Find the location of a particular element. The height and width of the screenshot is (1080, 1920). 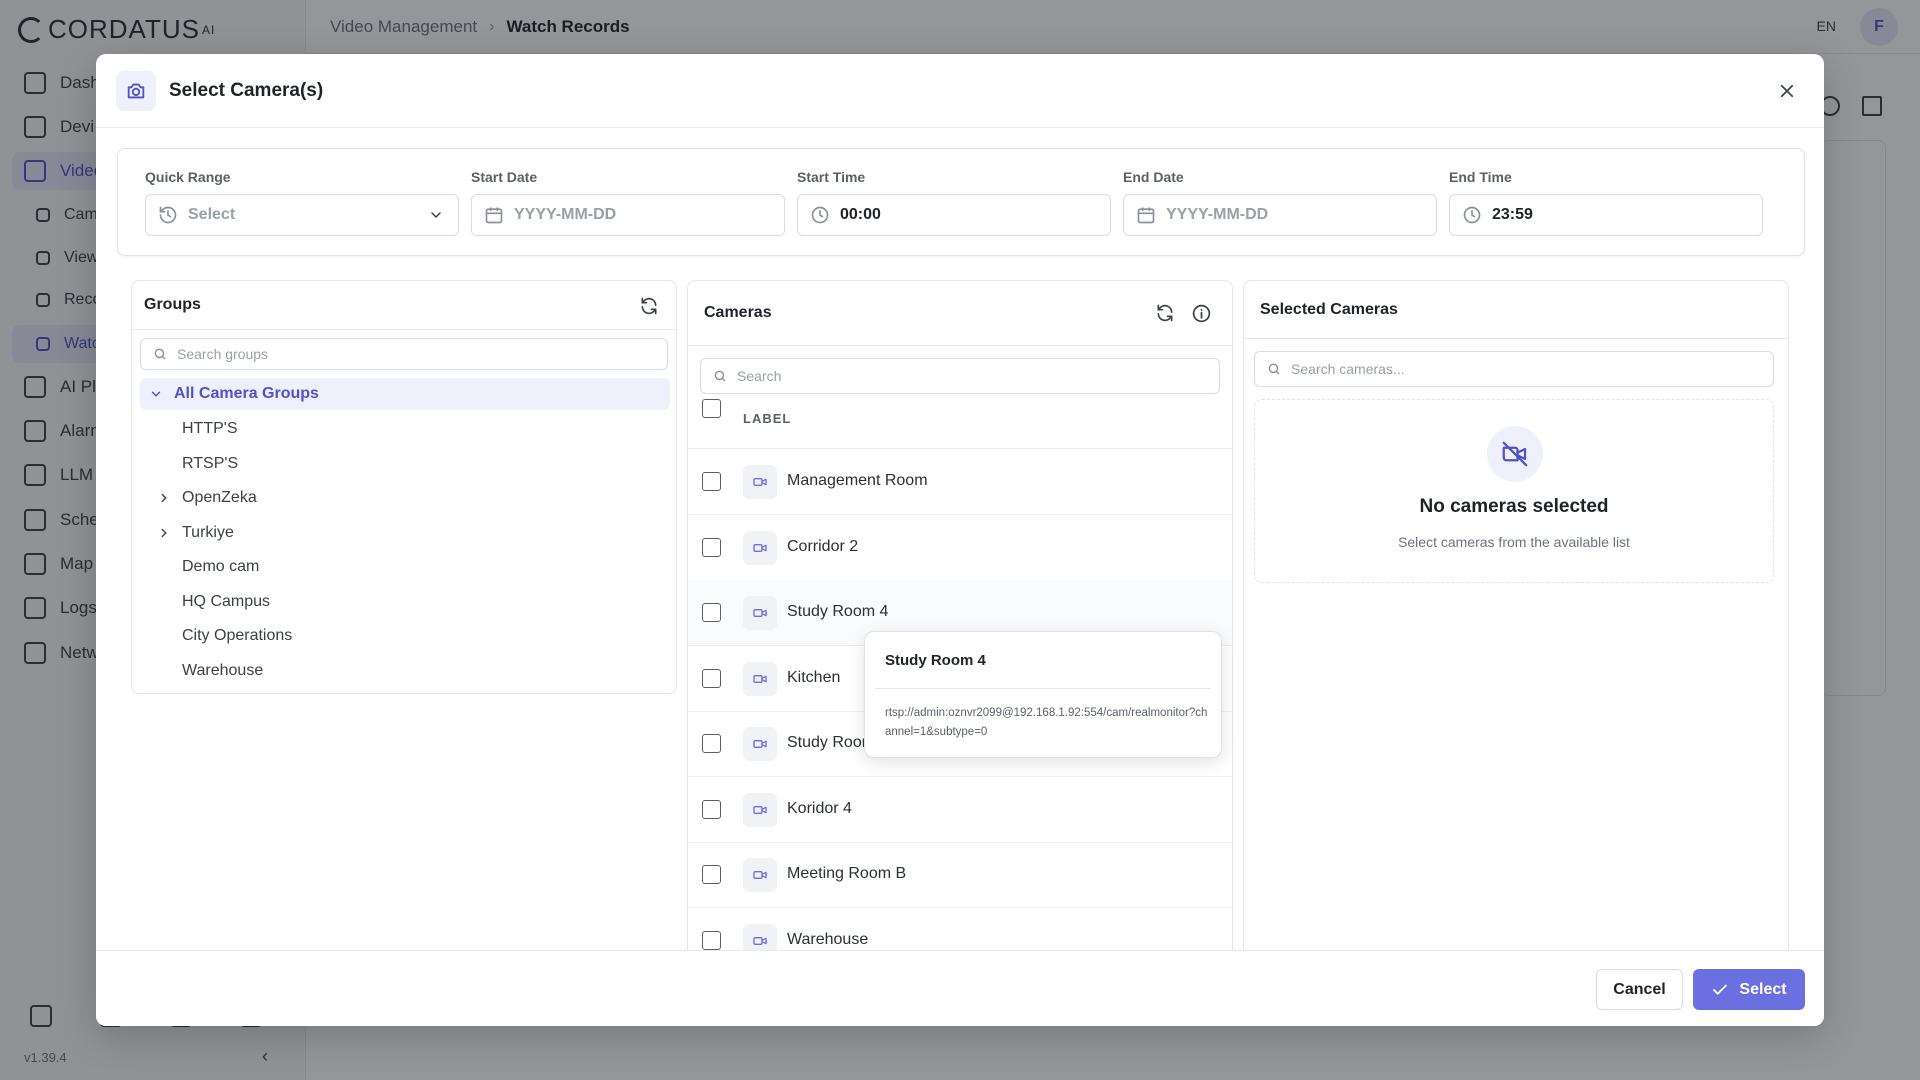

empty-state-subtitle: Select cameras from the available list is located at coordinates (1514, 542).